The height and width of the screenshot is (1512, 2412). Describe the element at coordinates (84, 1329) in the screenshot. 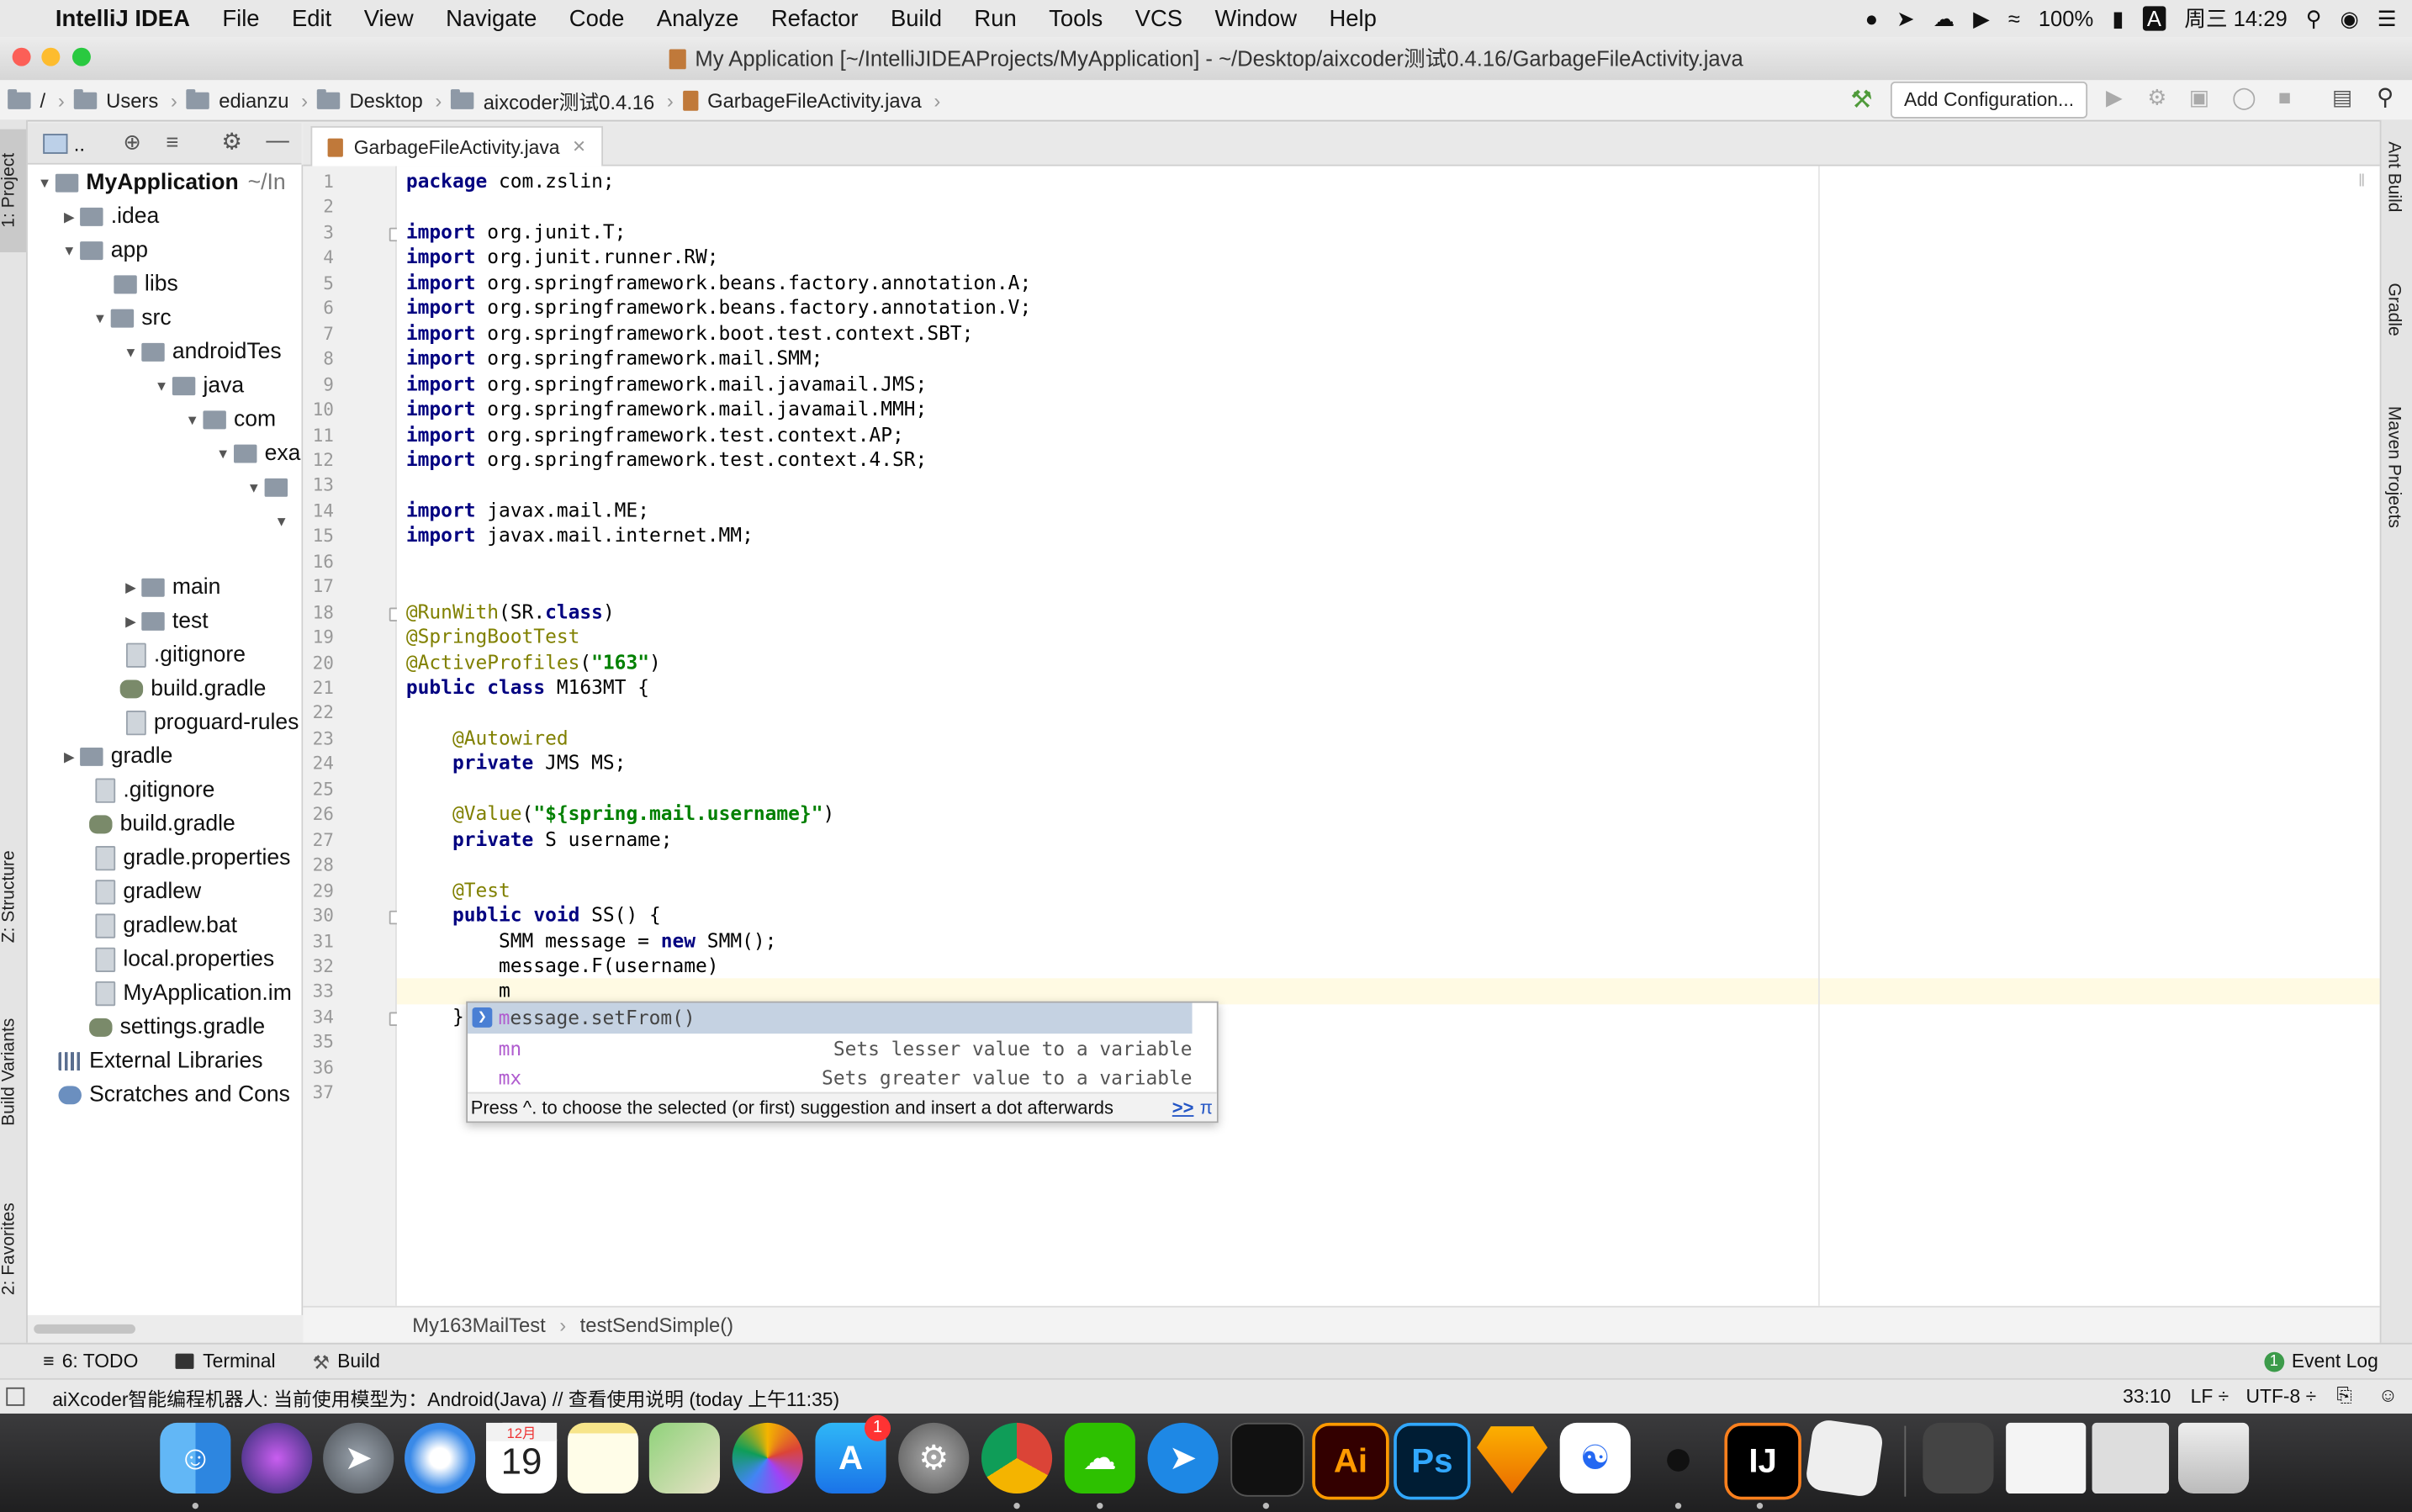

I see `project-tree-scrollbar` at that location.